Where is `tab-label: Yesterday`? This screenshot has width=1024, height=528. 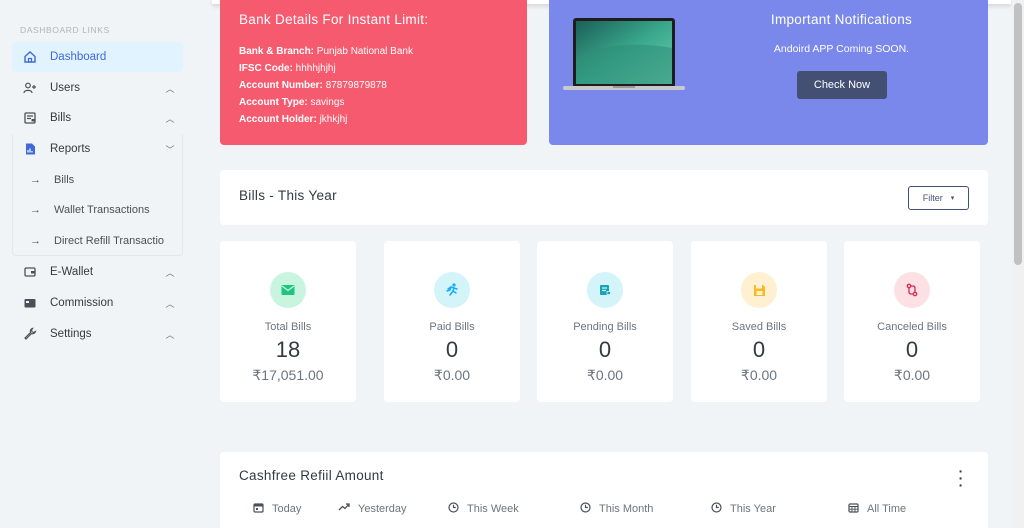
tab-label: Yesterday is located at coordinates (382, 508).